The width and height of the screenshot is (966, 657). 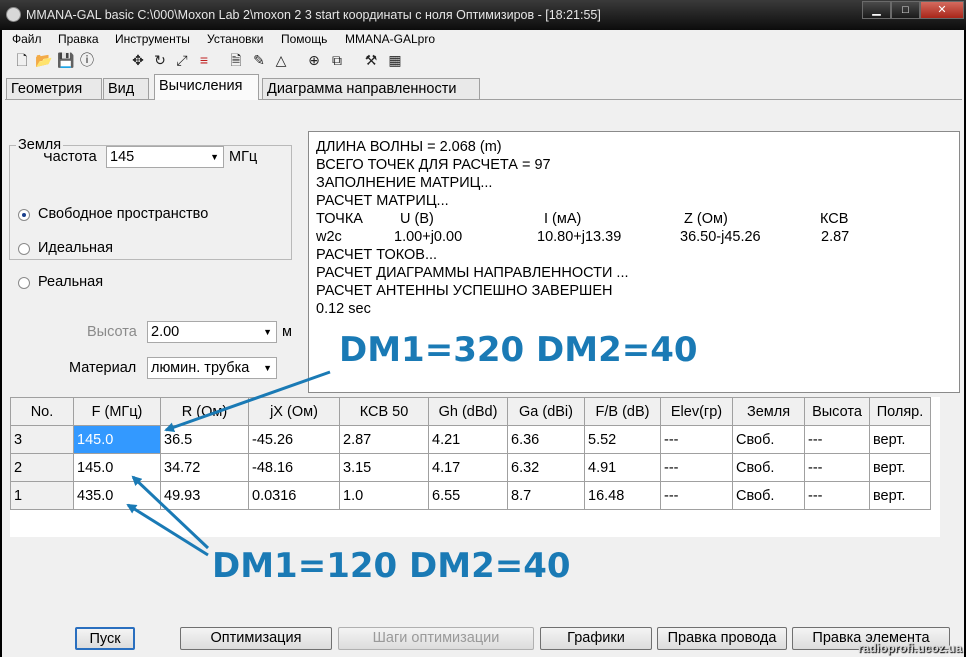 I want to click on document-icon: 🗎, so click(x=236, y=60).